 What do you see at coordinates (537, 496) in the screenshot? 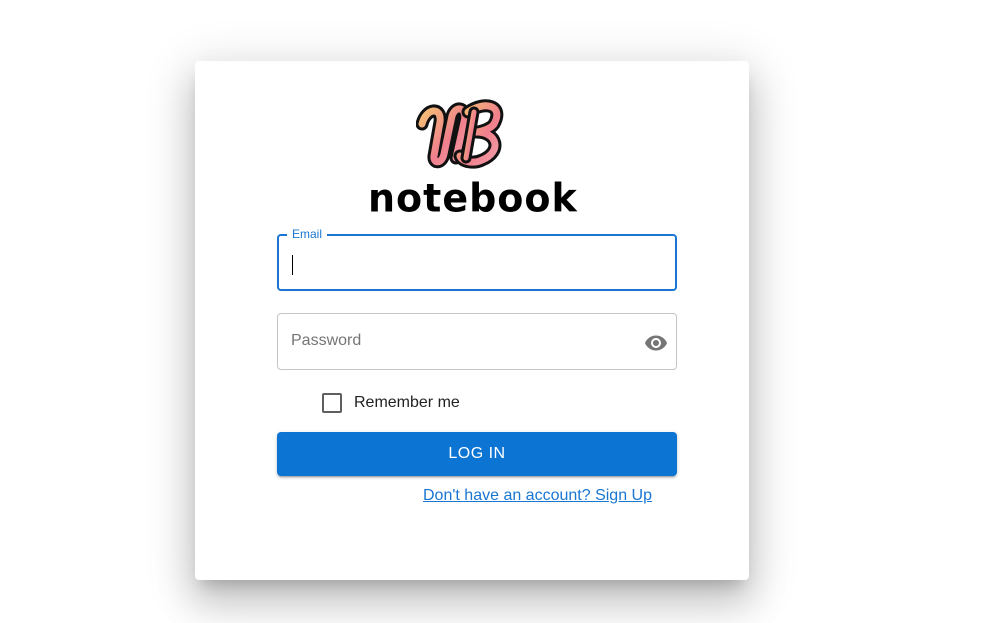
I see `signup-link: Don't have an account? Sign Up` at bounding box center [537, 496].